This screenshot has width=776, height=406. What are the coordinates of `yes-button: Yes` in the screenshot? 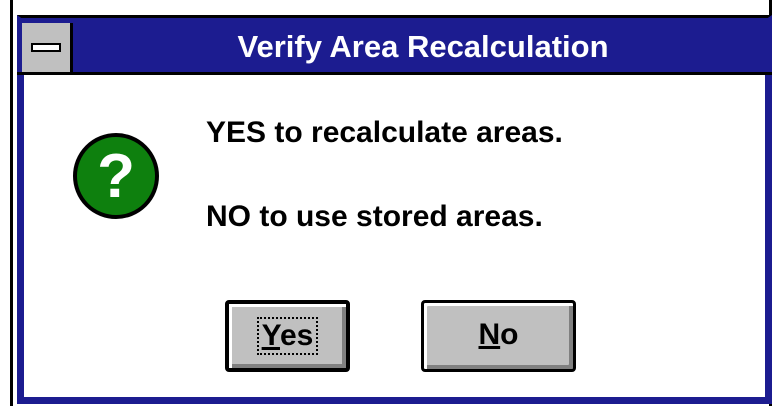 It's located at (287, 336).